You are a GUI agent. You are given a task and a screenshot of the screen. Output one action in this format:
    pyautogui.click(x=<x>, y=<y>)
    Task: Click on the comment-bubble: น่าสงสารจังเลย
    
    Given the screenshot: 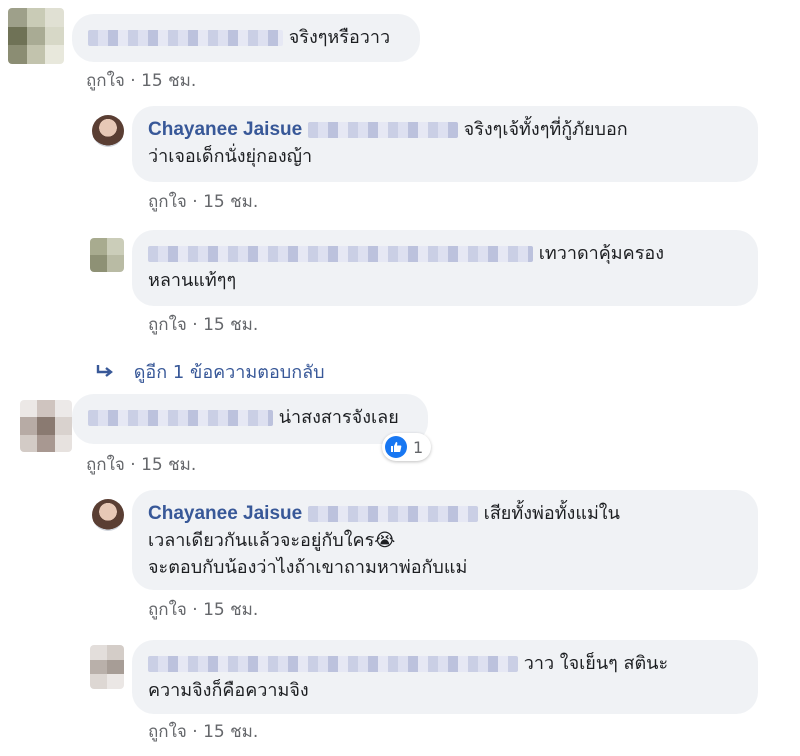 What is the action you would take?
    pyautogui.click(x=250, y=419)
    